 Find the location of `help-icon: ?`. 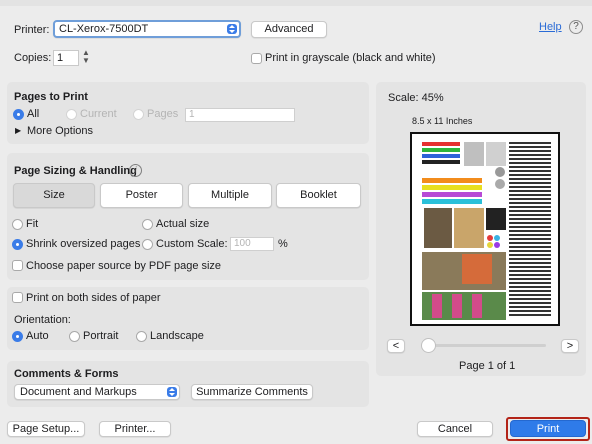

help-icon: ? is located at coordinates (576, 27).